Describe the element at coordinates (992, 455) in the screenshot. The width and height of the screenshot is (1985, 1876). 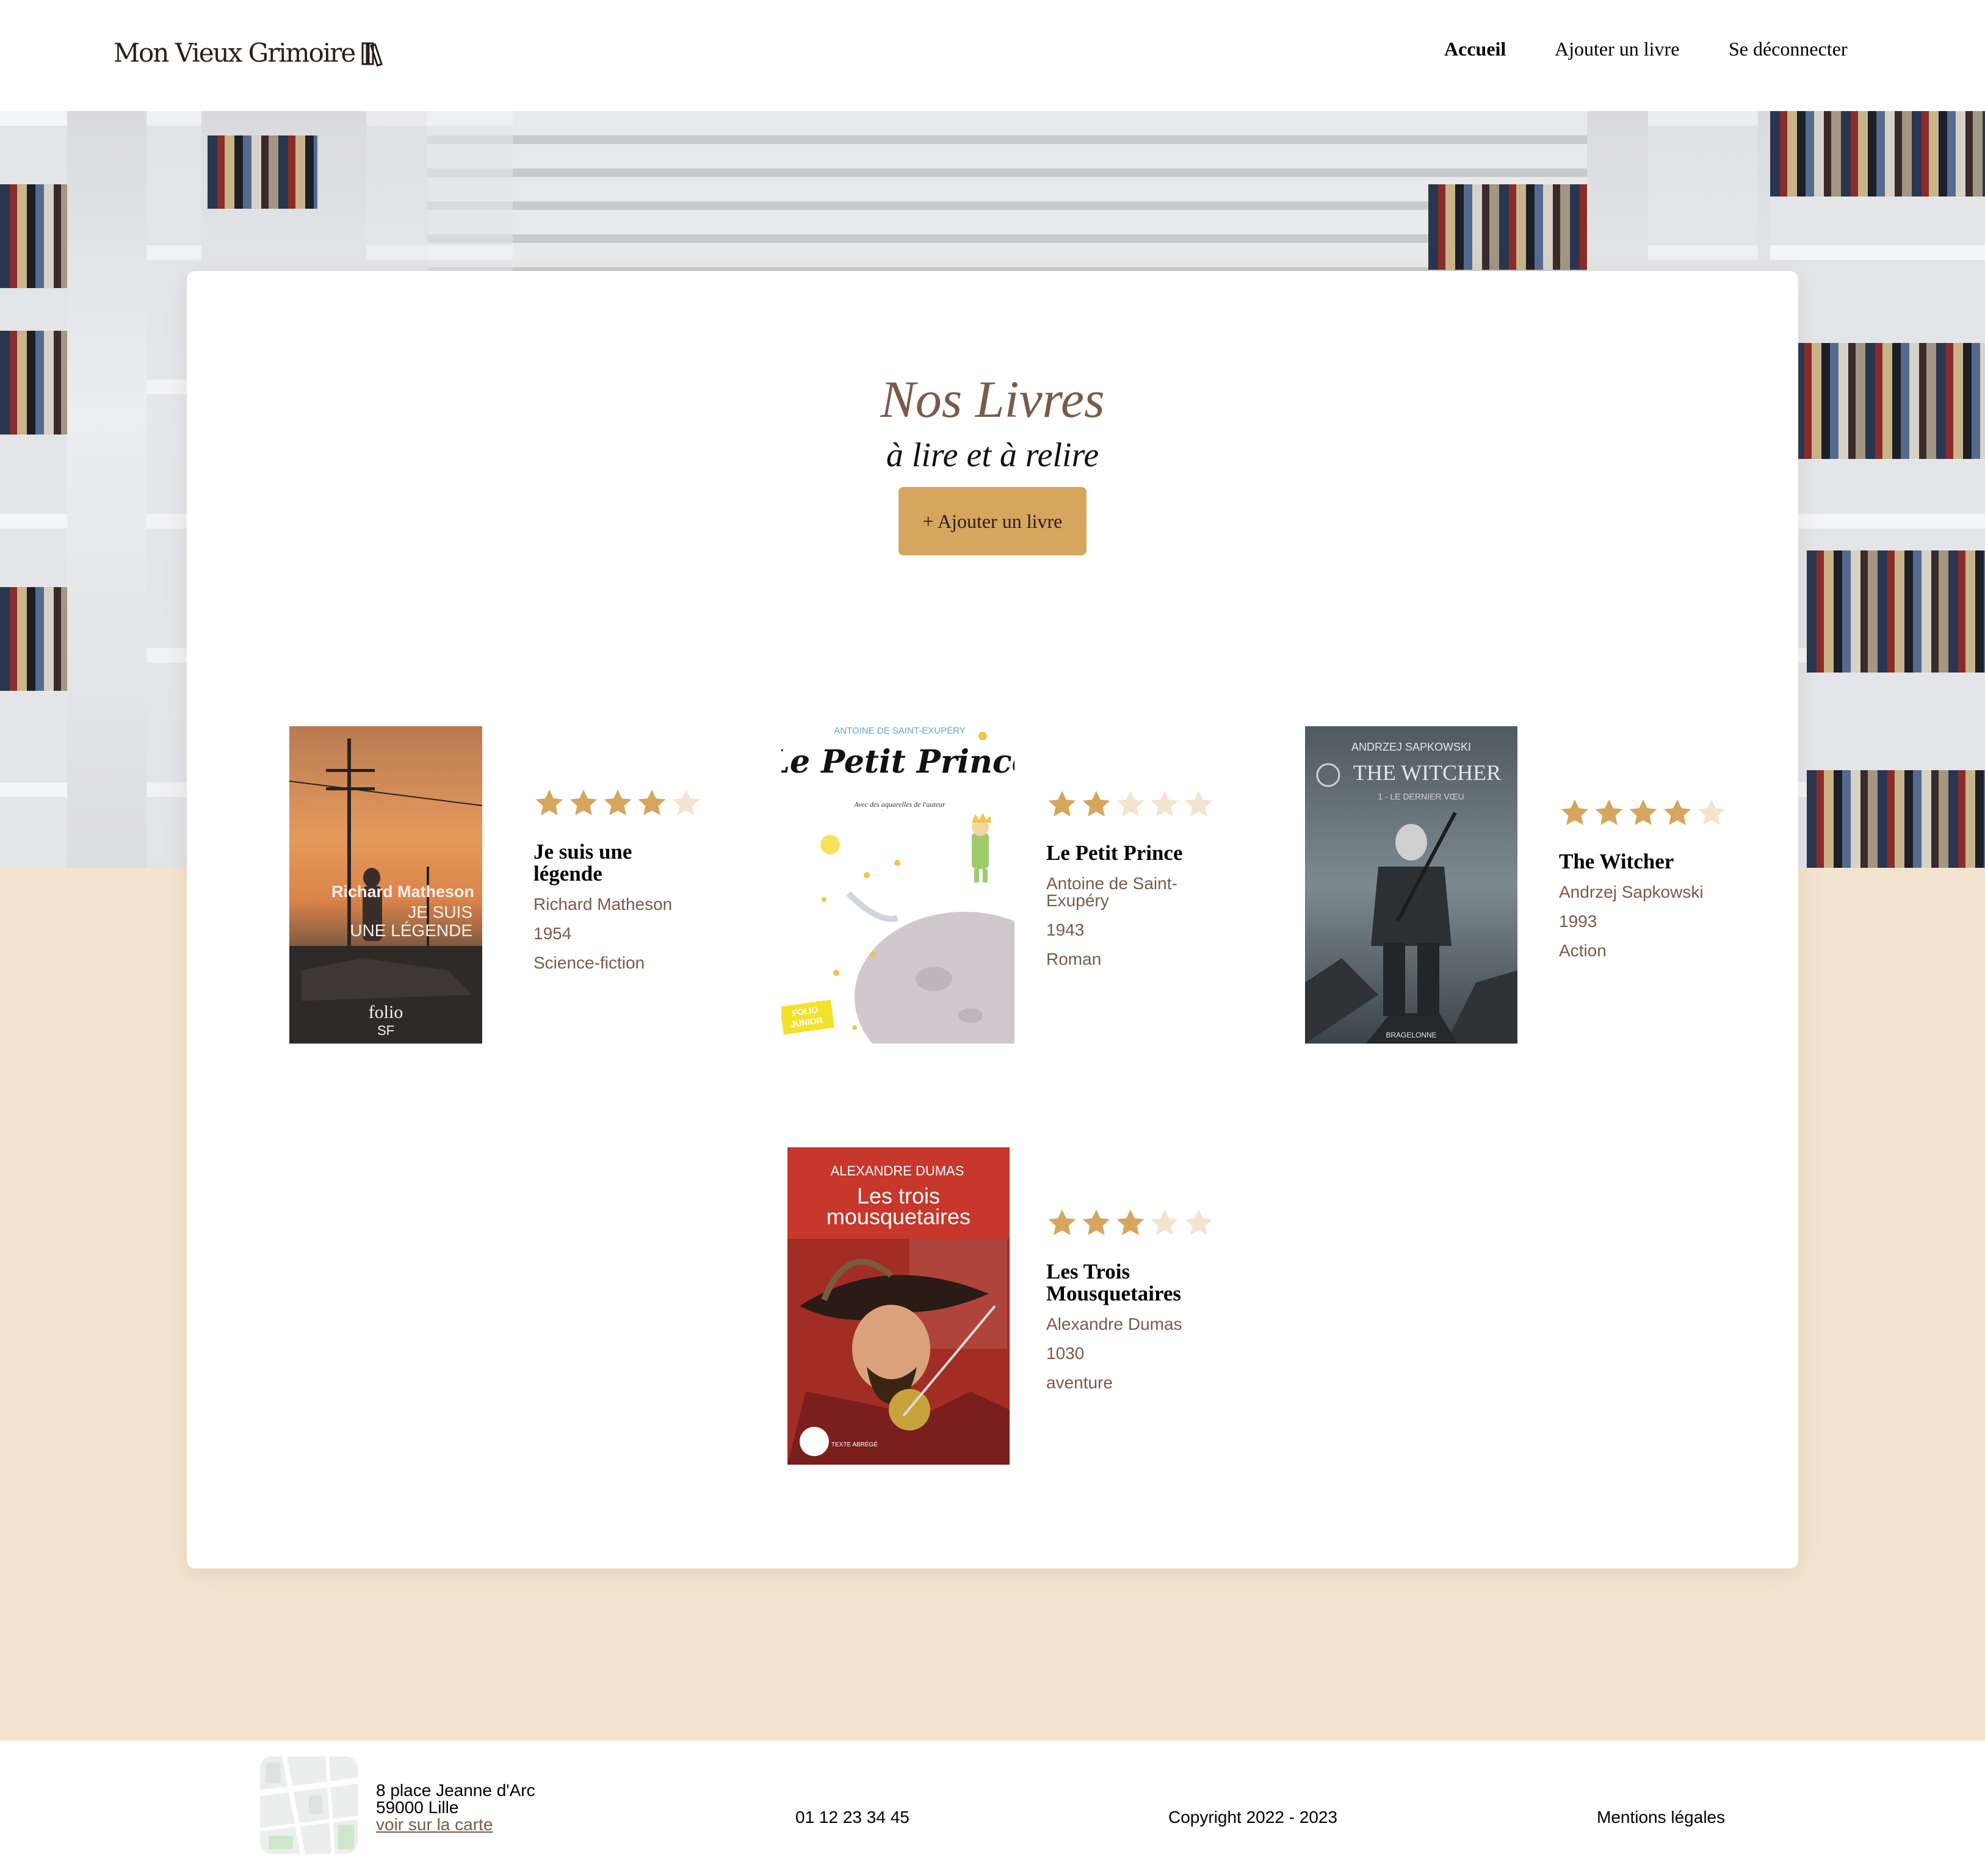
I see `page-subtitle: à lire et à relire` at that location.